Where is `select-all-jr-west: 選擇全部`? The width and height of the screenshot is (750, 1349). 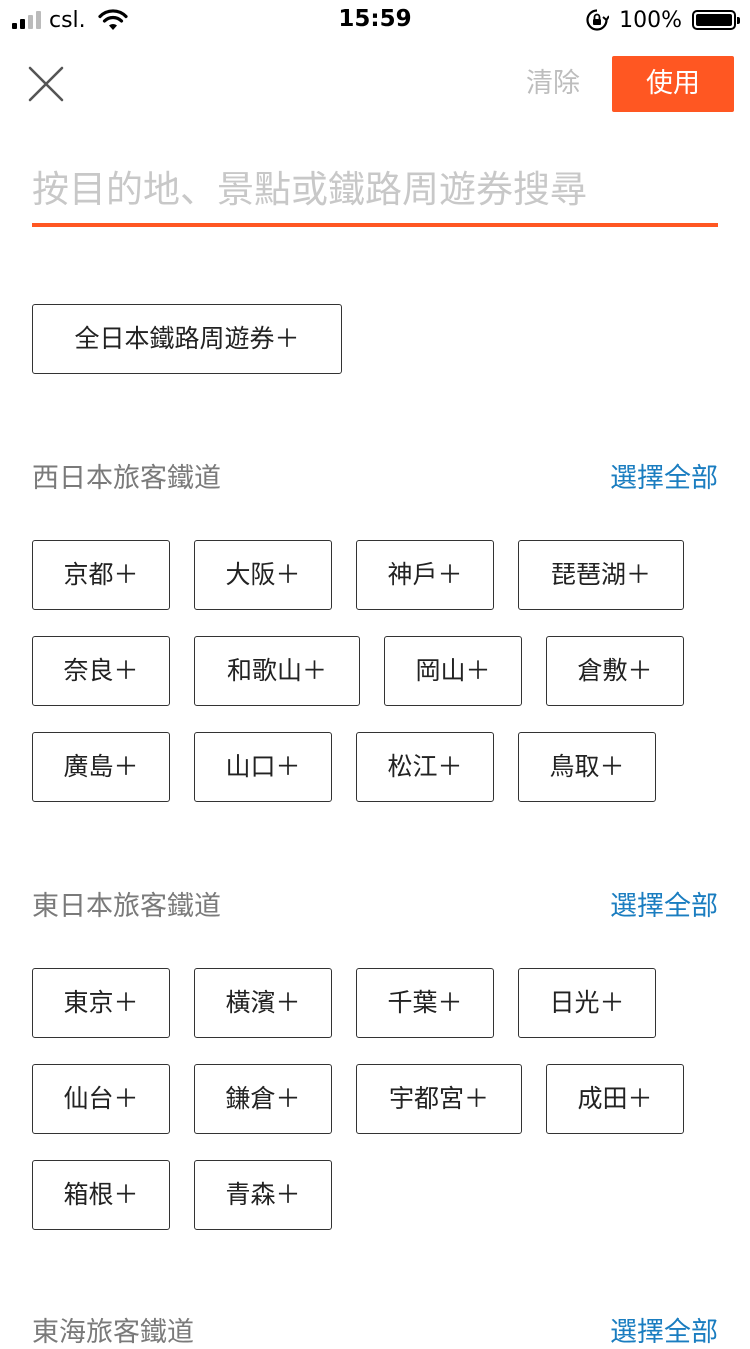
select-all-jr-west: 選擇全部 is located at coordinates (664, 475).